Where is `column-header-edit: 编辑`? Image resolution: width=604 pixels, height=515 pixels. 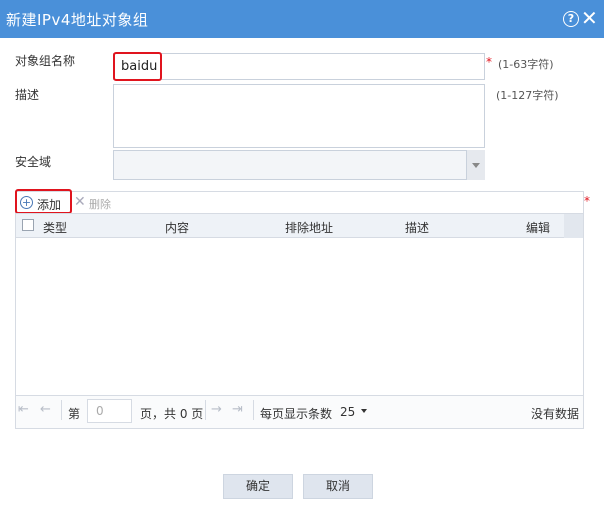
column-header-edit: 编辑 is located at coordinates (538, 227).